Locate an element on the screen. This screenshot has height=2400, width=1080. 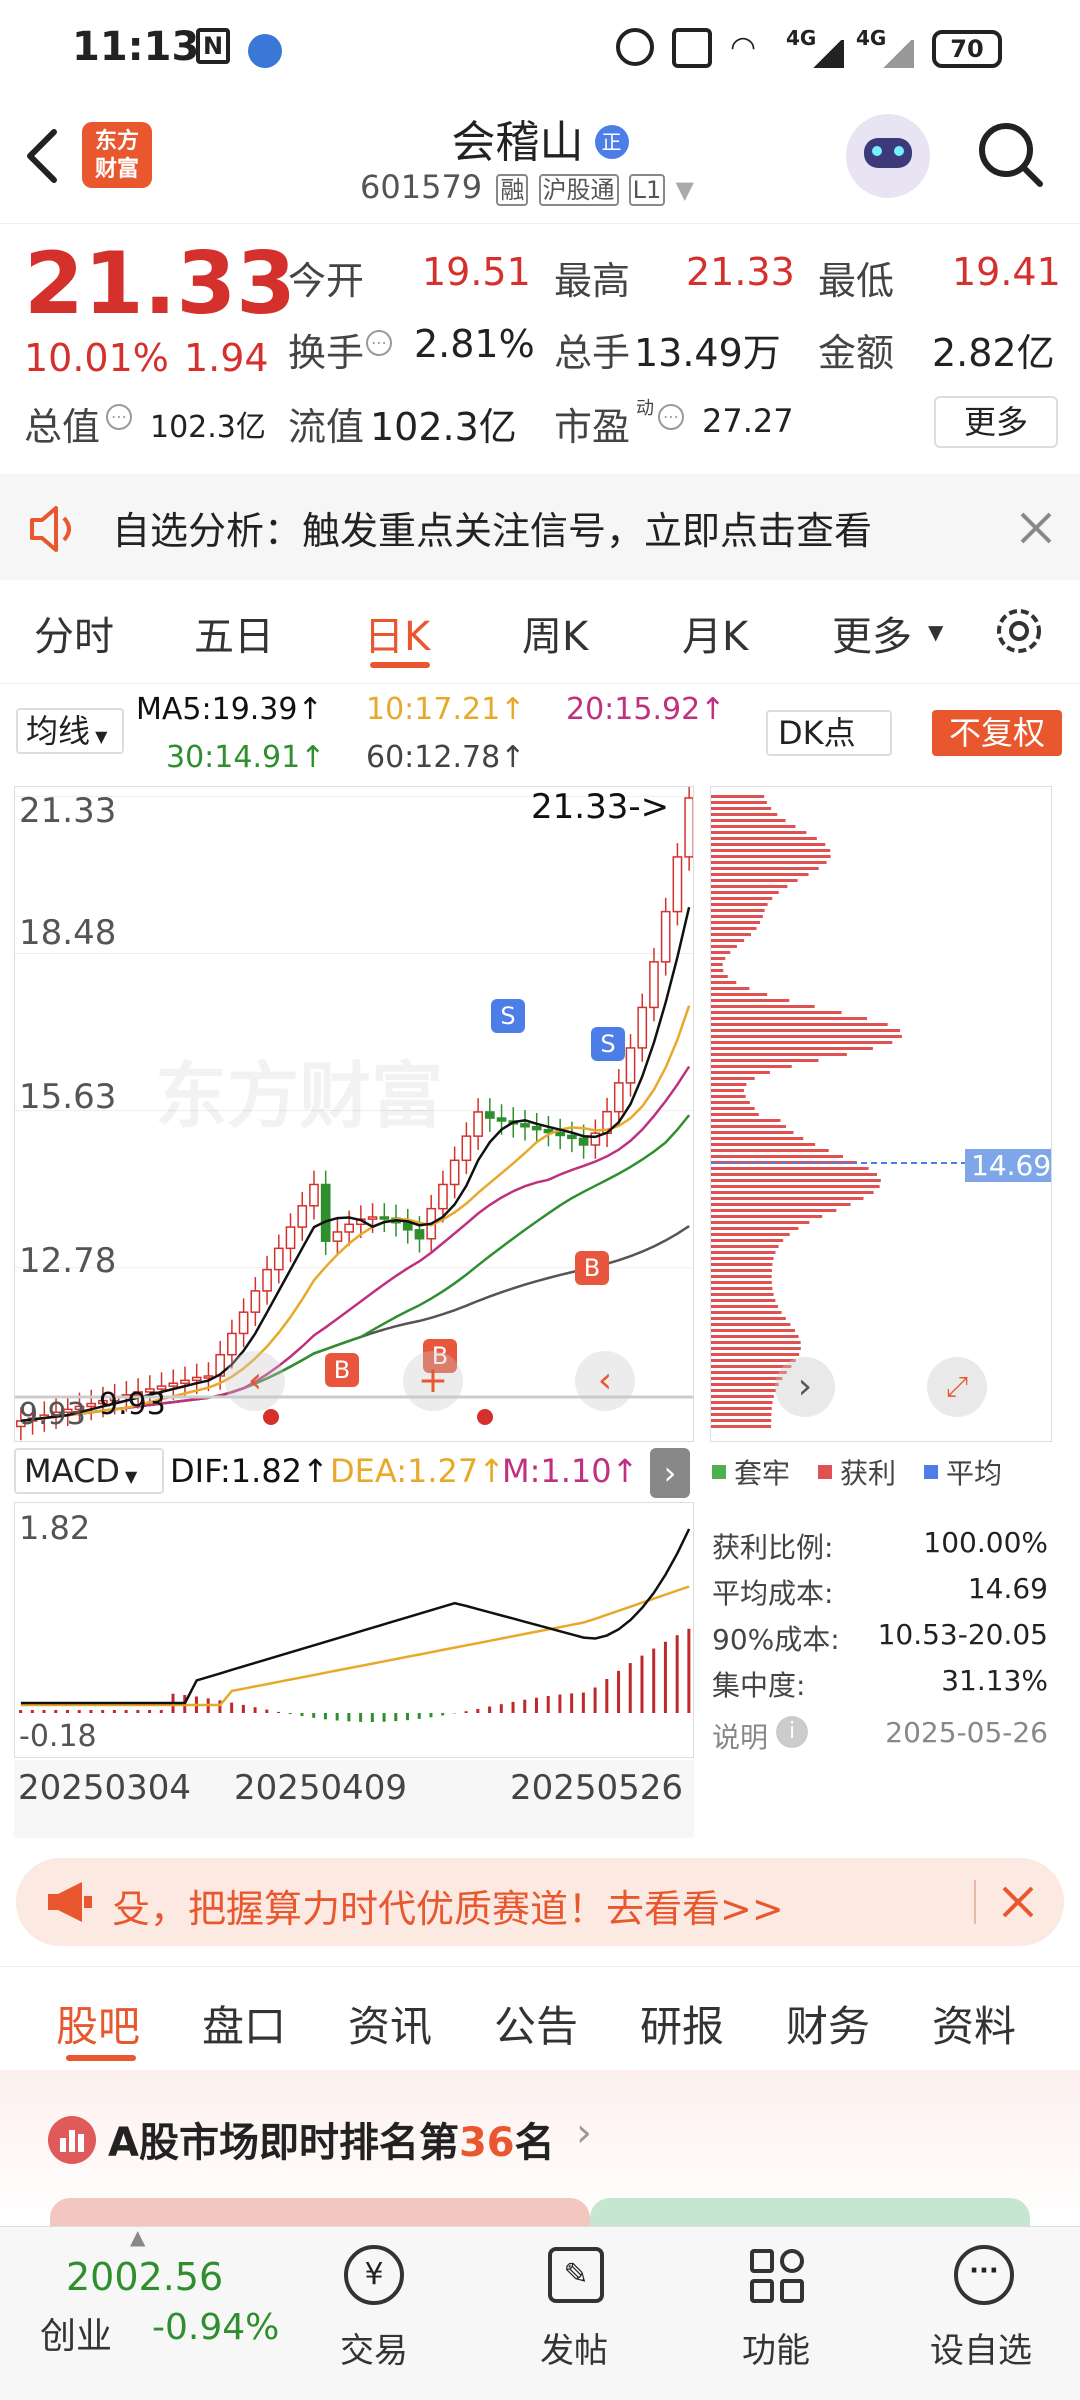
nav-post-label: 发帖 is located at coordinates (574, 2351).